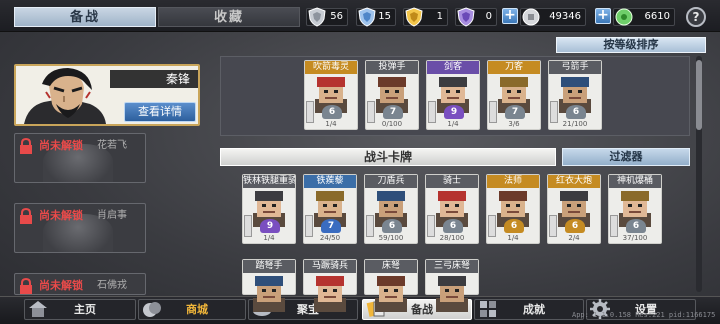  What do you see at coordinates (154, 79) in the screenshot?
I see `hero-name: 秦锋` at bounding box center [154, 79].